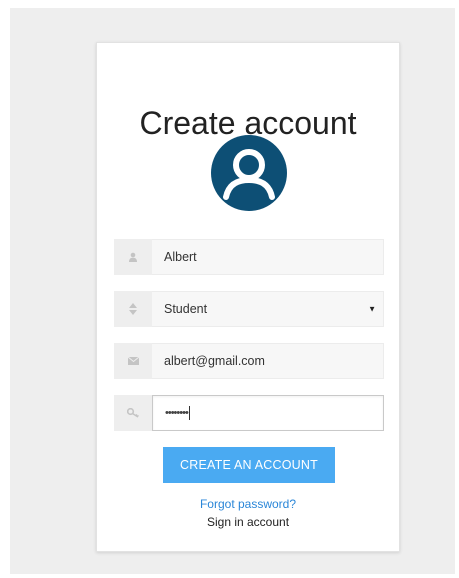  I want to click on sort-icon, so click(133, 309).